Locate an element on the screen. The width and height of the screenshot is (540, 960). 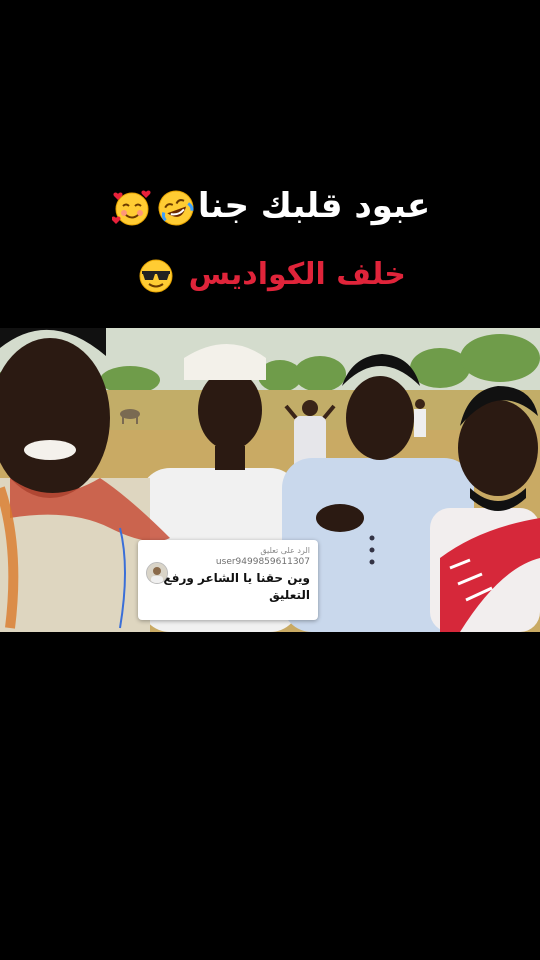
sunglasses-emoji-icon is located at coordinates (156, 276).